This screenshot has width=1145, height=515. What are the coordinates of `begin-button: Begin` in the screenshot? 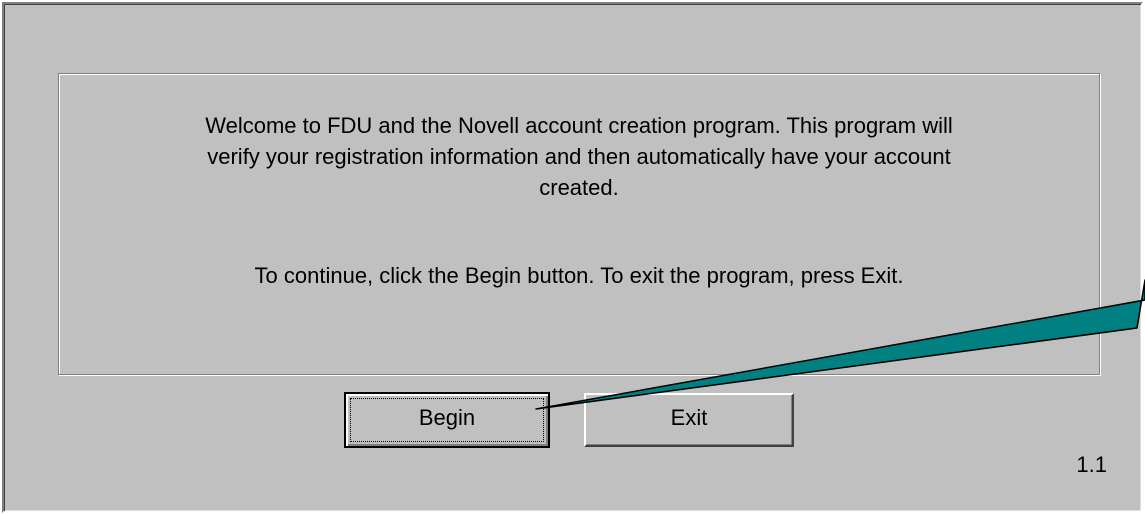 It's located at (447, 420).